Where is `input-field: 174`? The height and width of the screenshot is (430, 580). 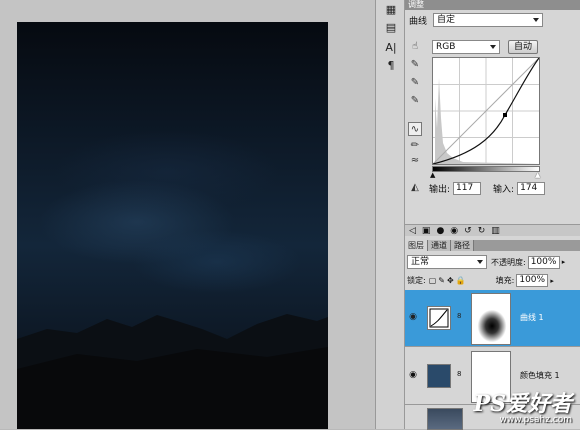 input-field: 174 is located at coordinates (531, 188).